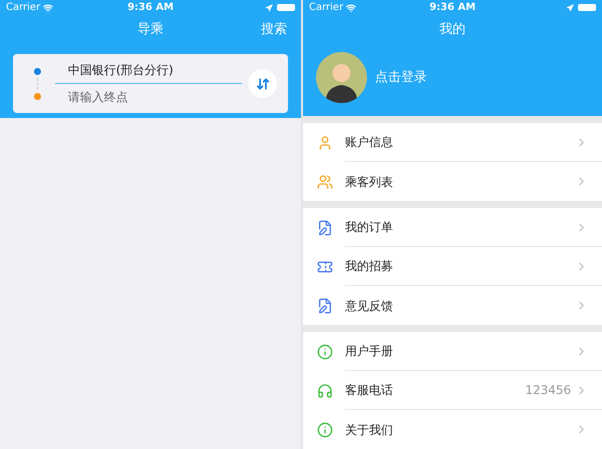  Describe the element at coordinates (148, 97) in the screenshot. I see `destination-field: 请输入终点` at that location.